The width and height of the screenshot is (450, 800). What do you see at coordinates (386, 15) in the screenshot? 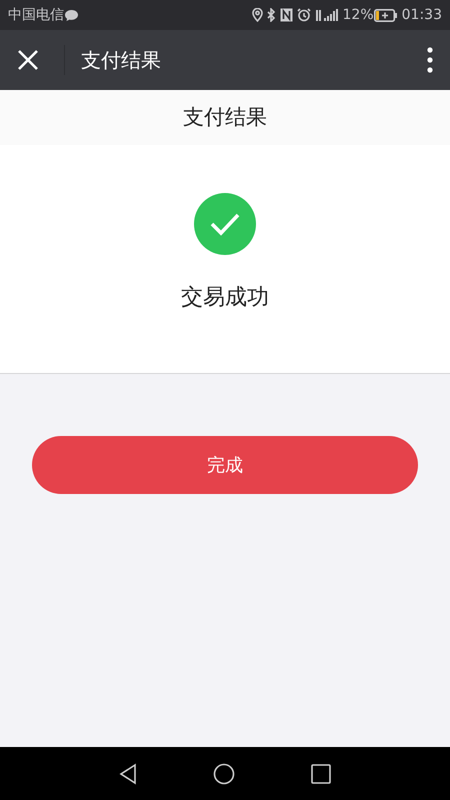
I see `battery-icon` at bounding box center [386, 15].